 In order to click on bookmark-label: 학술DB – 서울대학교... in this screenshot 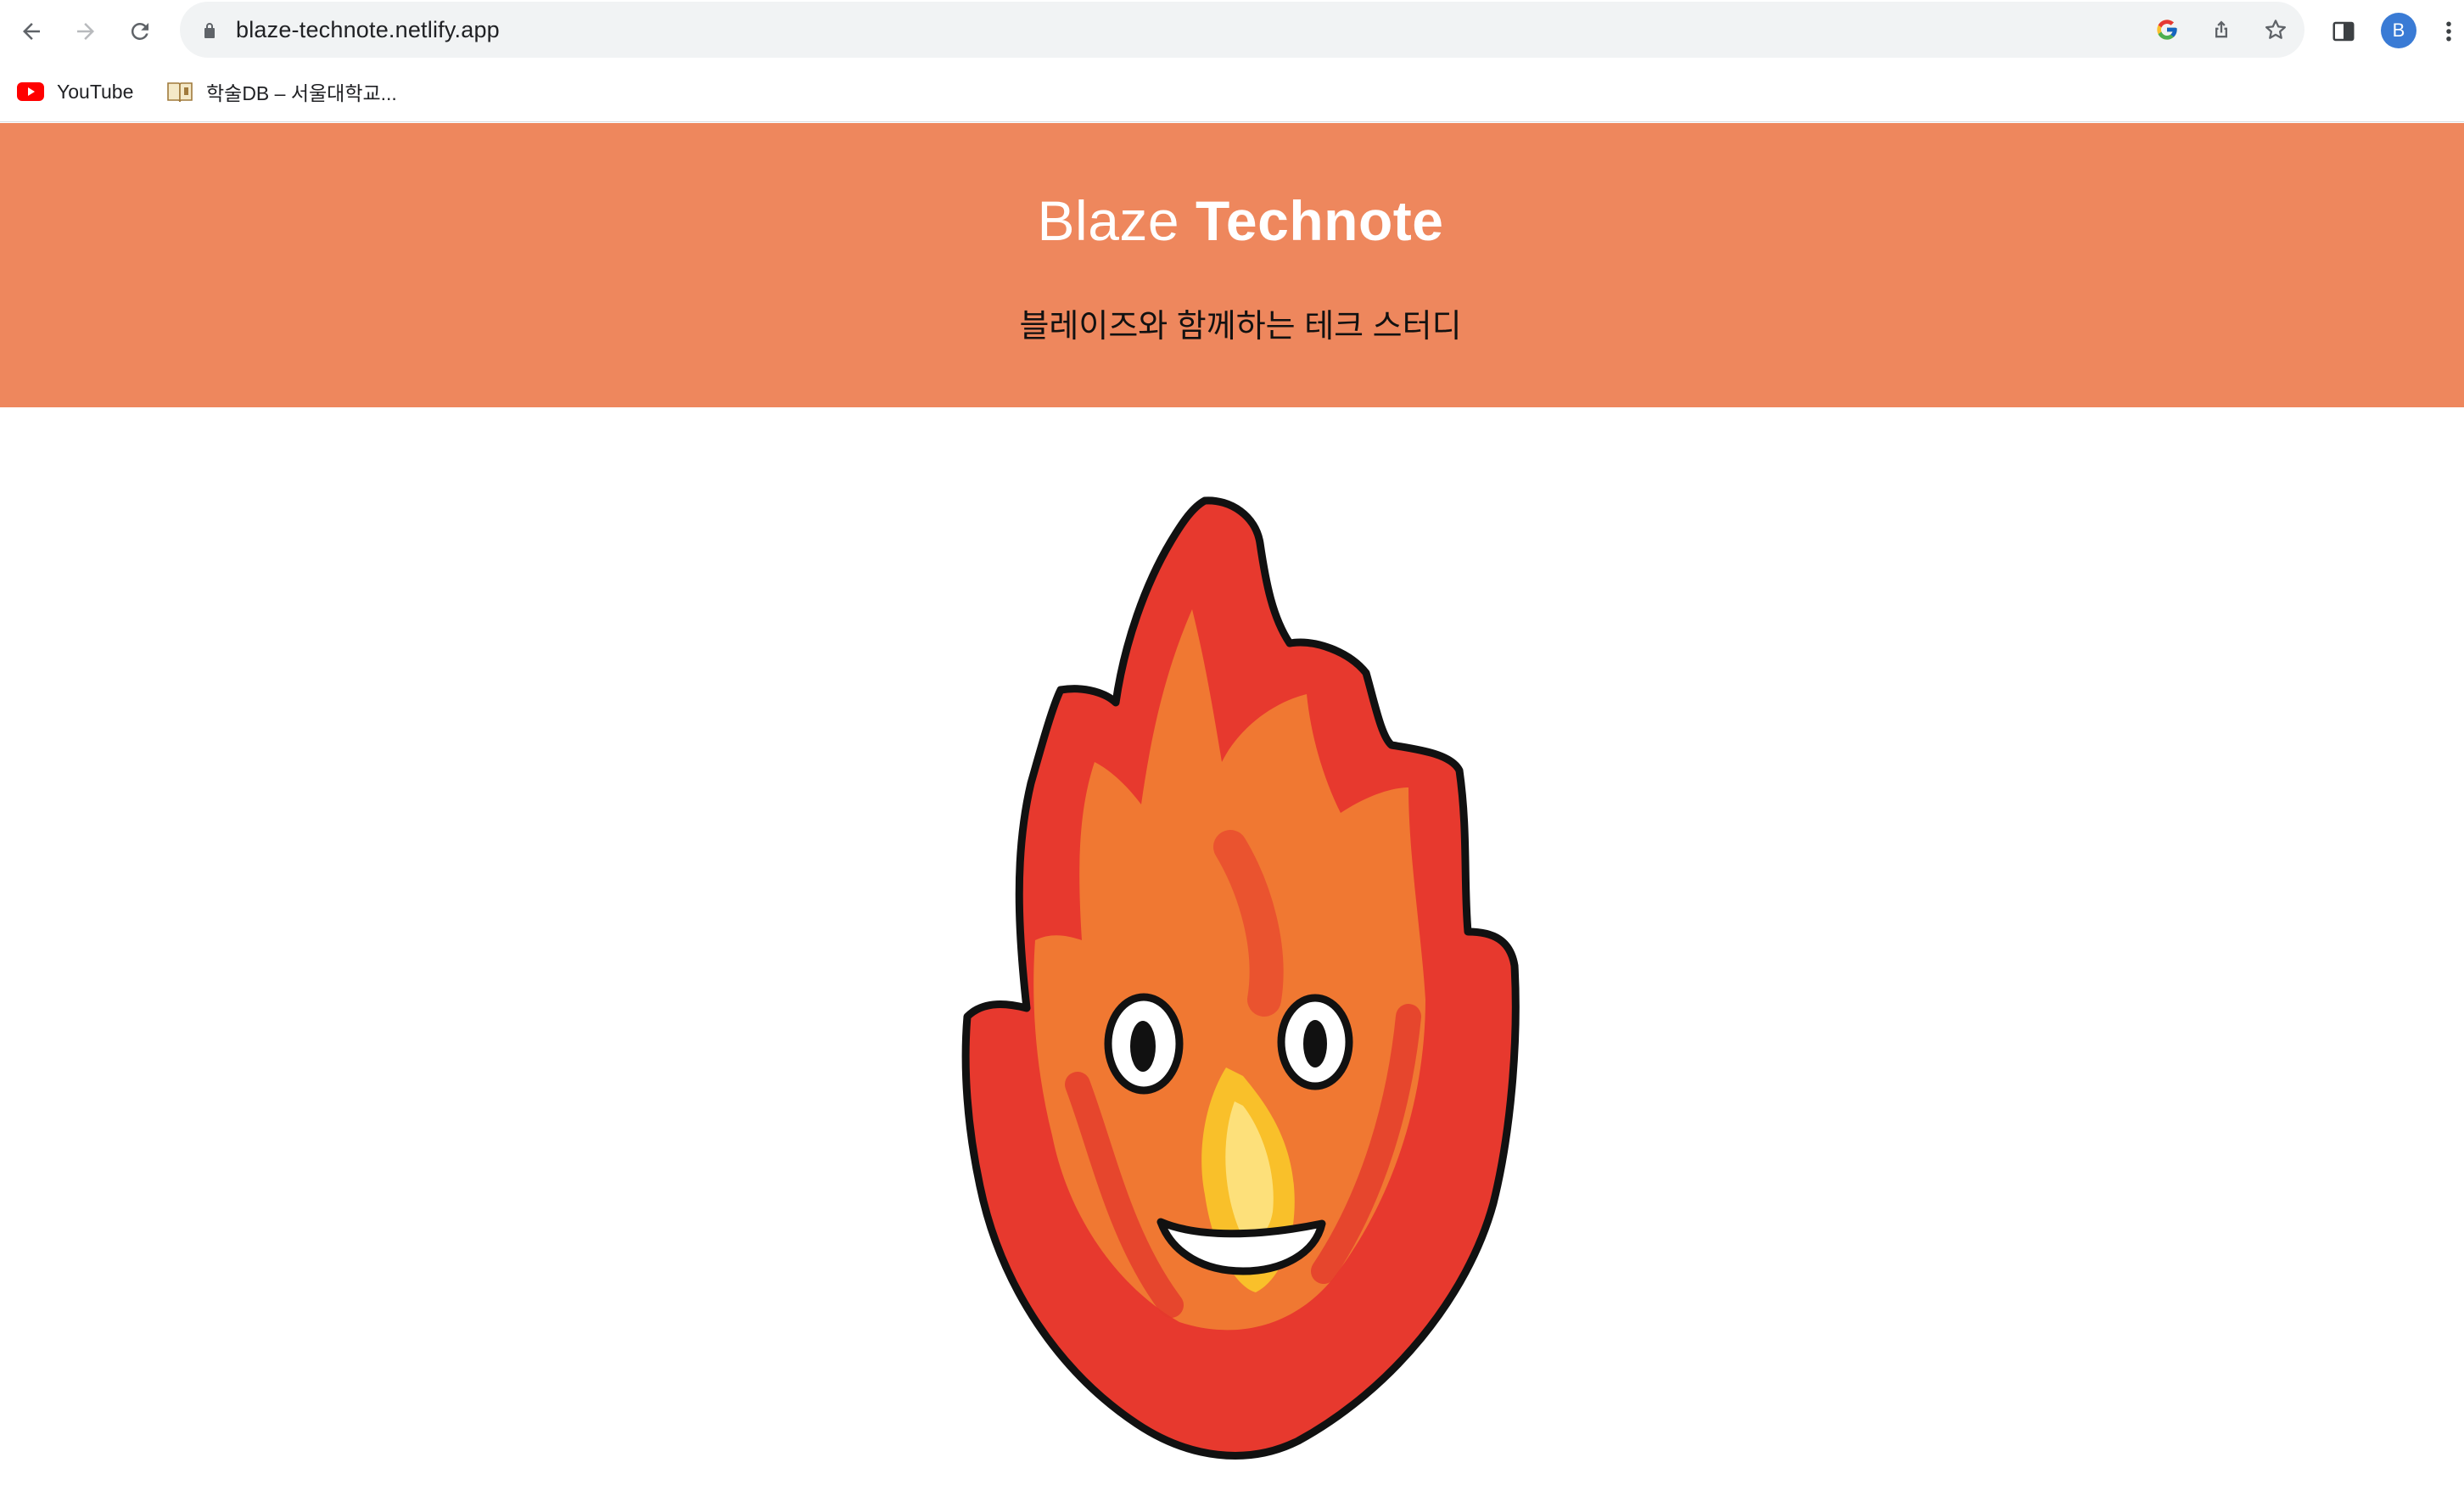, I will do `click(301, 93)`.